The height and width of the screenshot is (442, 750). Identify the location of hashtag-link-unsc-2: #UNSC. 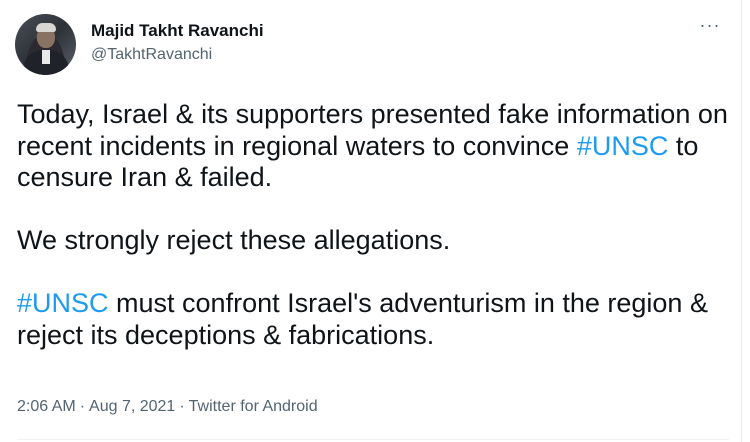
(63, 303).